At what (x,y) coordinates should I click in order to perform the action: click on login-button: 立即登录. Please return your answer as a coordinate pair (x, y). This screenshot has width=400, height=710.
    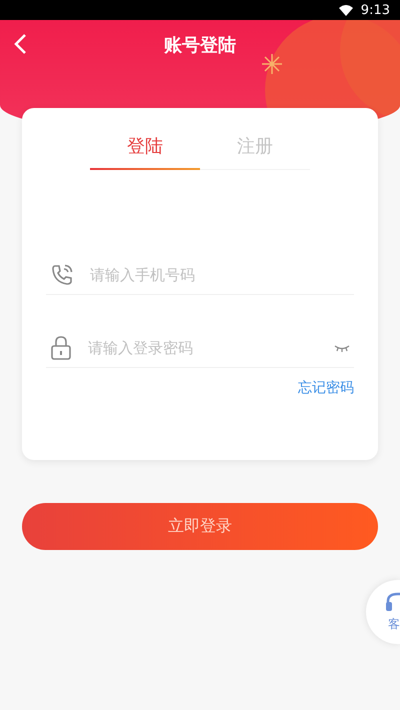
    Looking at the image, I should click on (200, 526).